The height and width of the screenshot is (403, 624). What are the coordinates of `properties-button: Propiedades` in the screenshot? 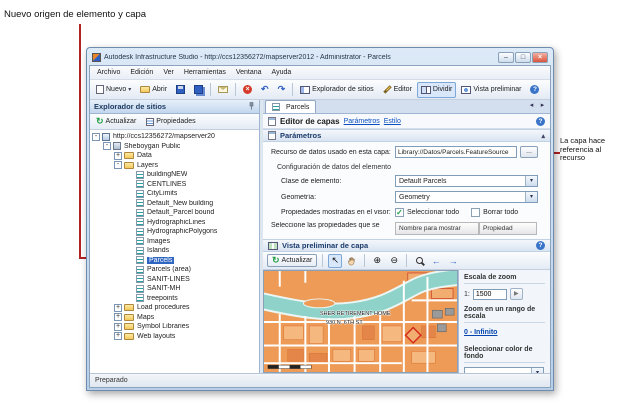 It's located at (170, 121).